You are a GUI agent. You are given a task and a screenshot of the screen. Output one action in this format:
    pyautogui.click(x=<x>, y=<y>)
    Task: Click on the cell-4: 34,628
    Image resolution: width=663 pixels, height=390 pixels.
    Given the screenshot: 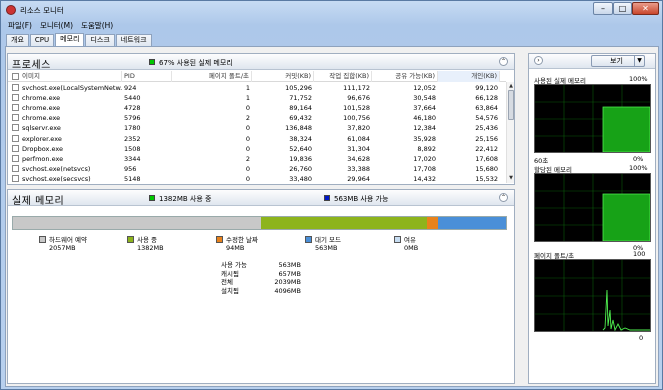 What is the action you would take?
    pyautogui.click(x=358, y=158)
    